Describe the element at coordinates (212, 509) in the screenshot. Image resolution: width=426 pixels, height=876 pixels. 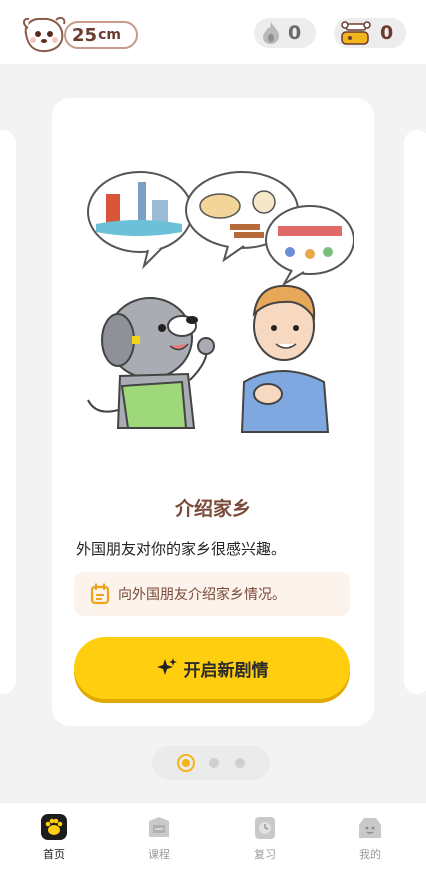
I see `card-title: 介绍家乡` at that location.